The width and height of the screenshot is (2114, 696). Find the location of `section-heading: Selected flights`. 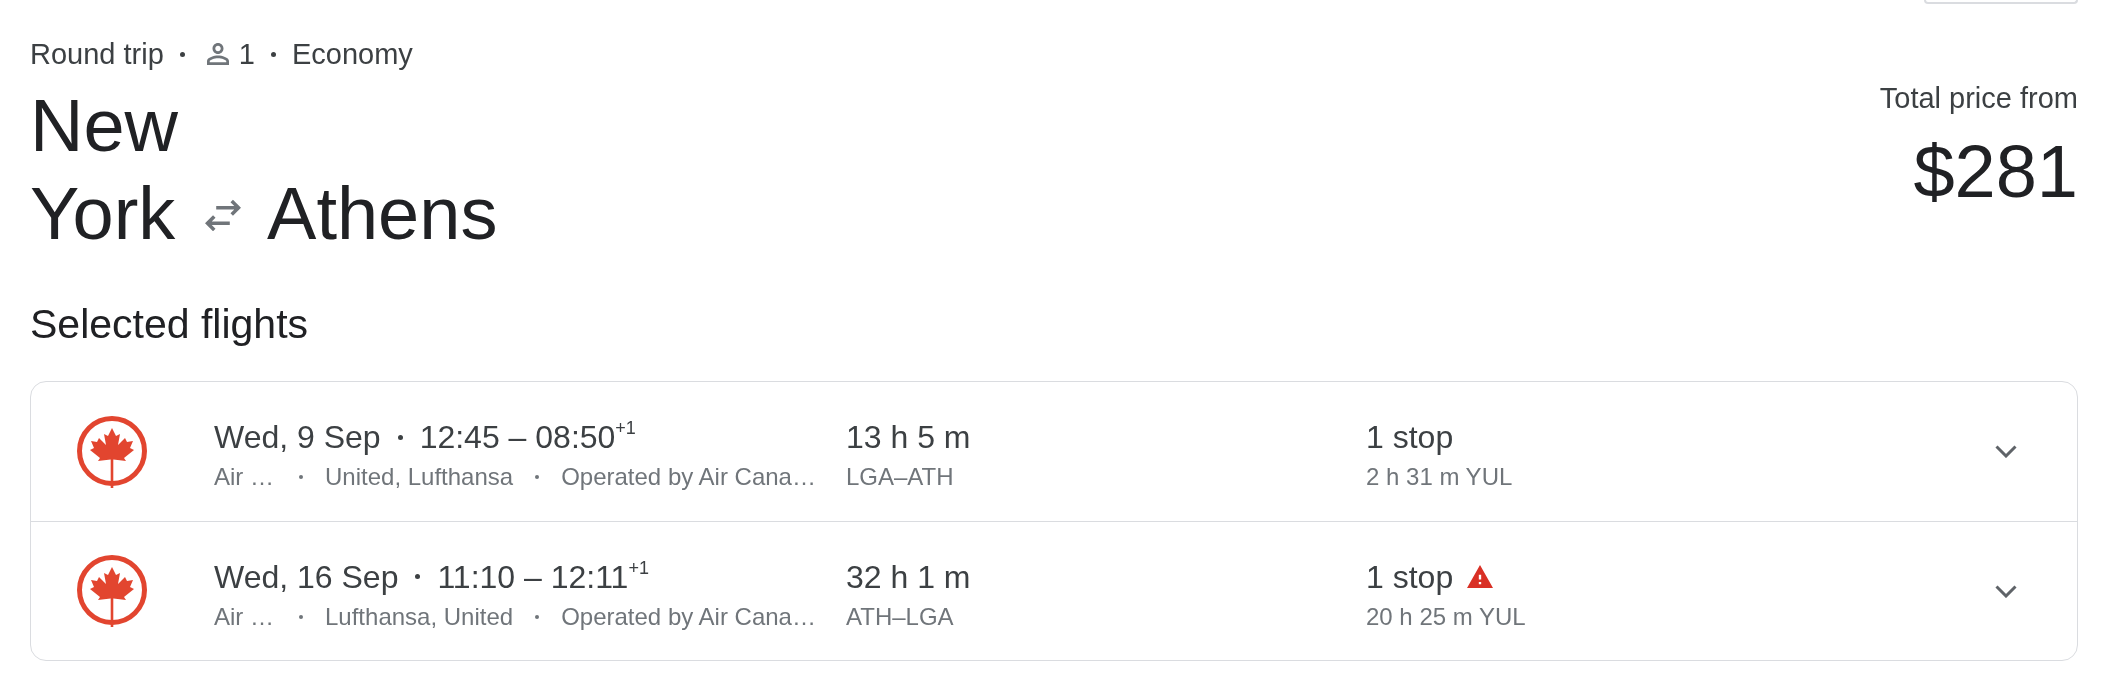

section-heading: Selected flights is located at coordinates (169, 324).